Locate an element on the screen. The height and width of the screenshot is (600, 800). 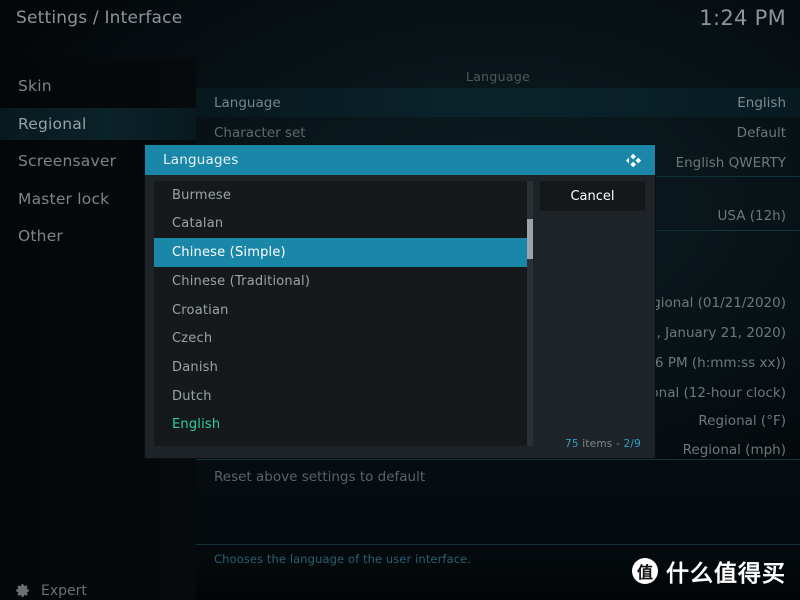
setting-value: English QWERTY is located at coordinates (730, 162).